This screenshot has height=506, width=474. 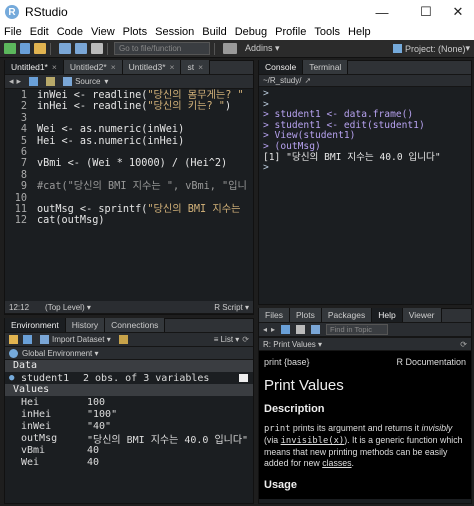 What do you see at coordinates (34, 67) in the screenshot?
I see `editor-tab-0: Untitled1* ×` at bounding box center [34, 67].